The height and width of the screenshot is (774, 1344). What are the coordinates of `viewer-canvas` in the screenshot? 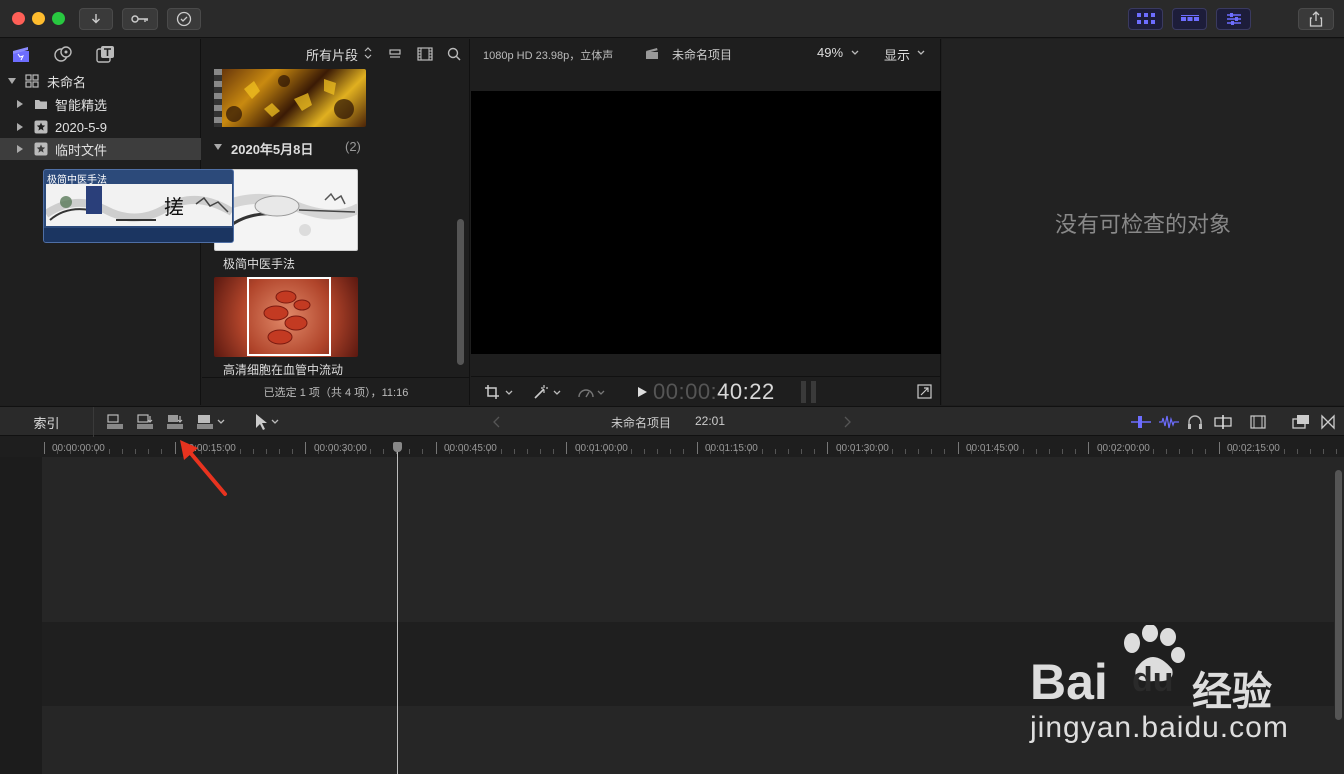 It's located at (706, 222).